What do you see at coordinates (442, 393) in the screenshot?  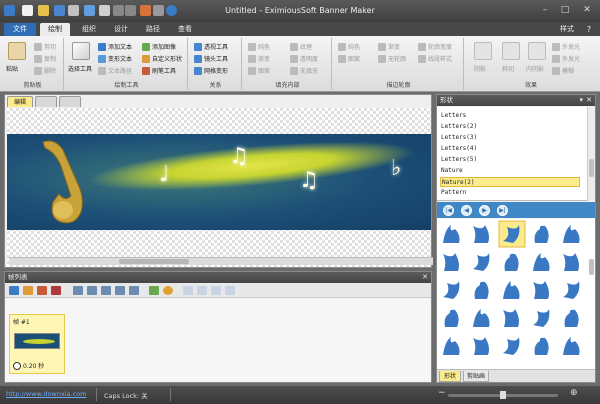 I see `zoom-out-icon: −` at bounding box center [442, 393].